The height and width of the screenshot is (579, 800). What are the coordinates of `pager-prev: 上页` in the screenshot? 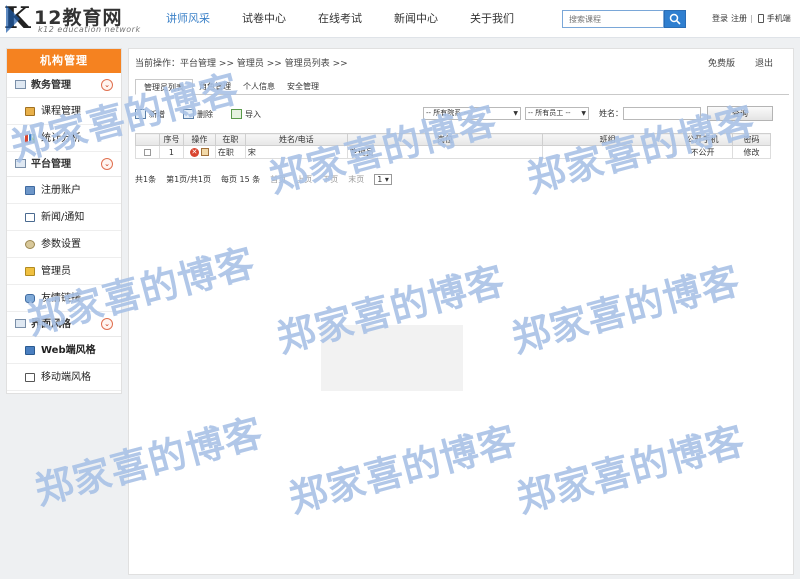 It's located at (304, 179).